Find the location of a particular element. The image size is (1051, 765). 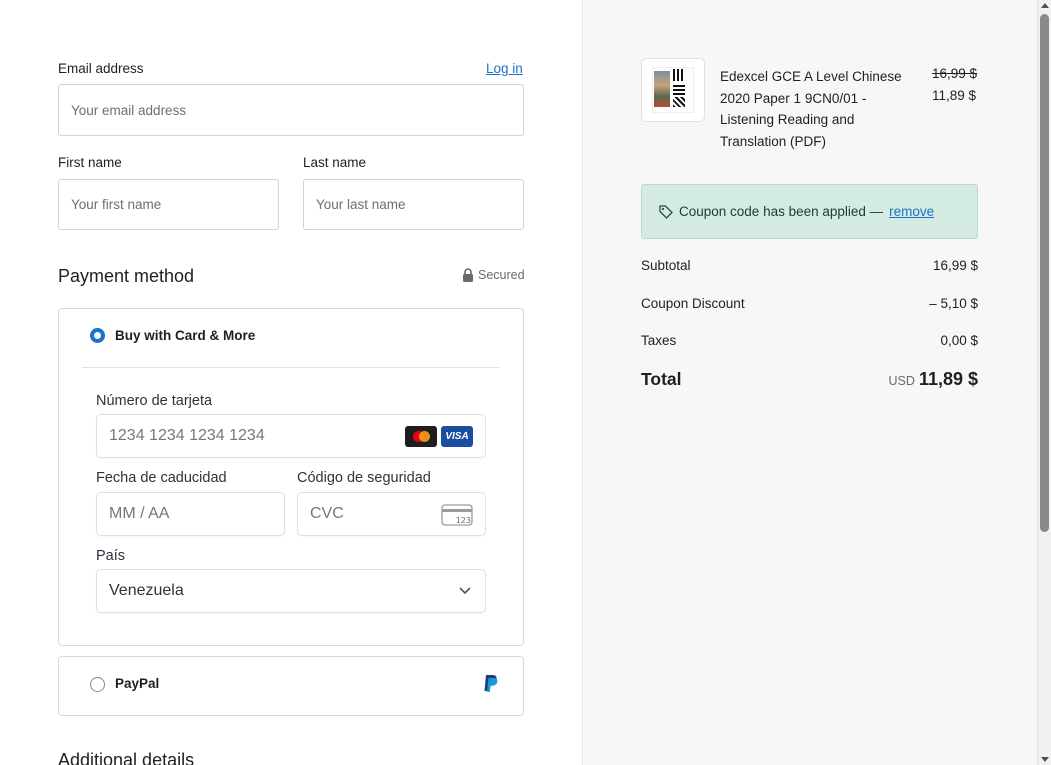

subtotal-value: 16,99 $ is located at coordinates (955, 265).